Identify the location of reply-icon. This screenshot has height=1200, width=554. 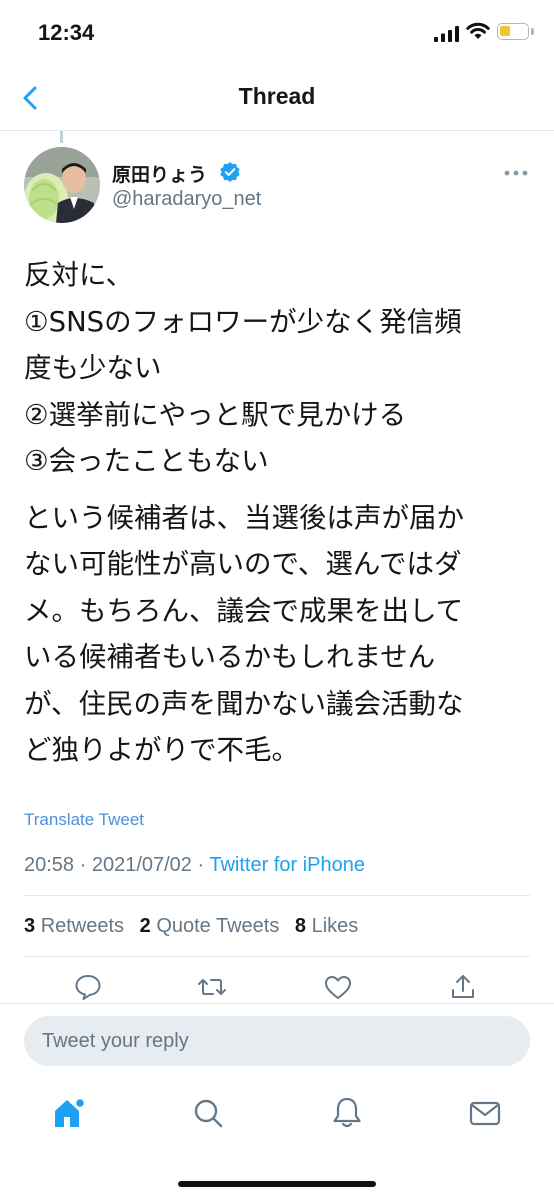
(88, 987).